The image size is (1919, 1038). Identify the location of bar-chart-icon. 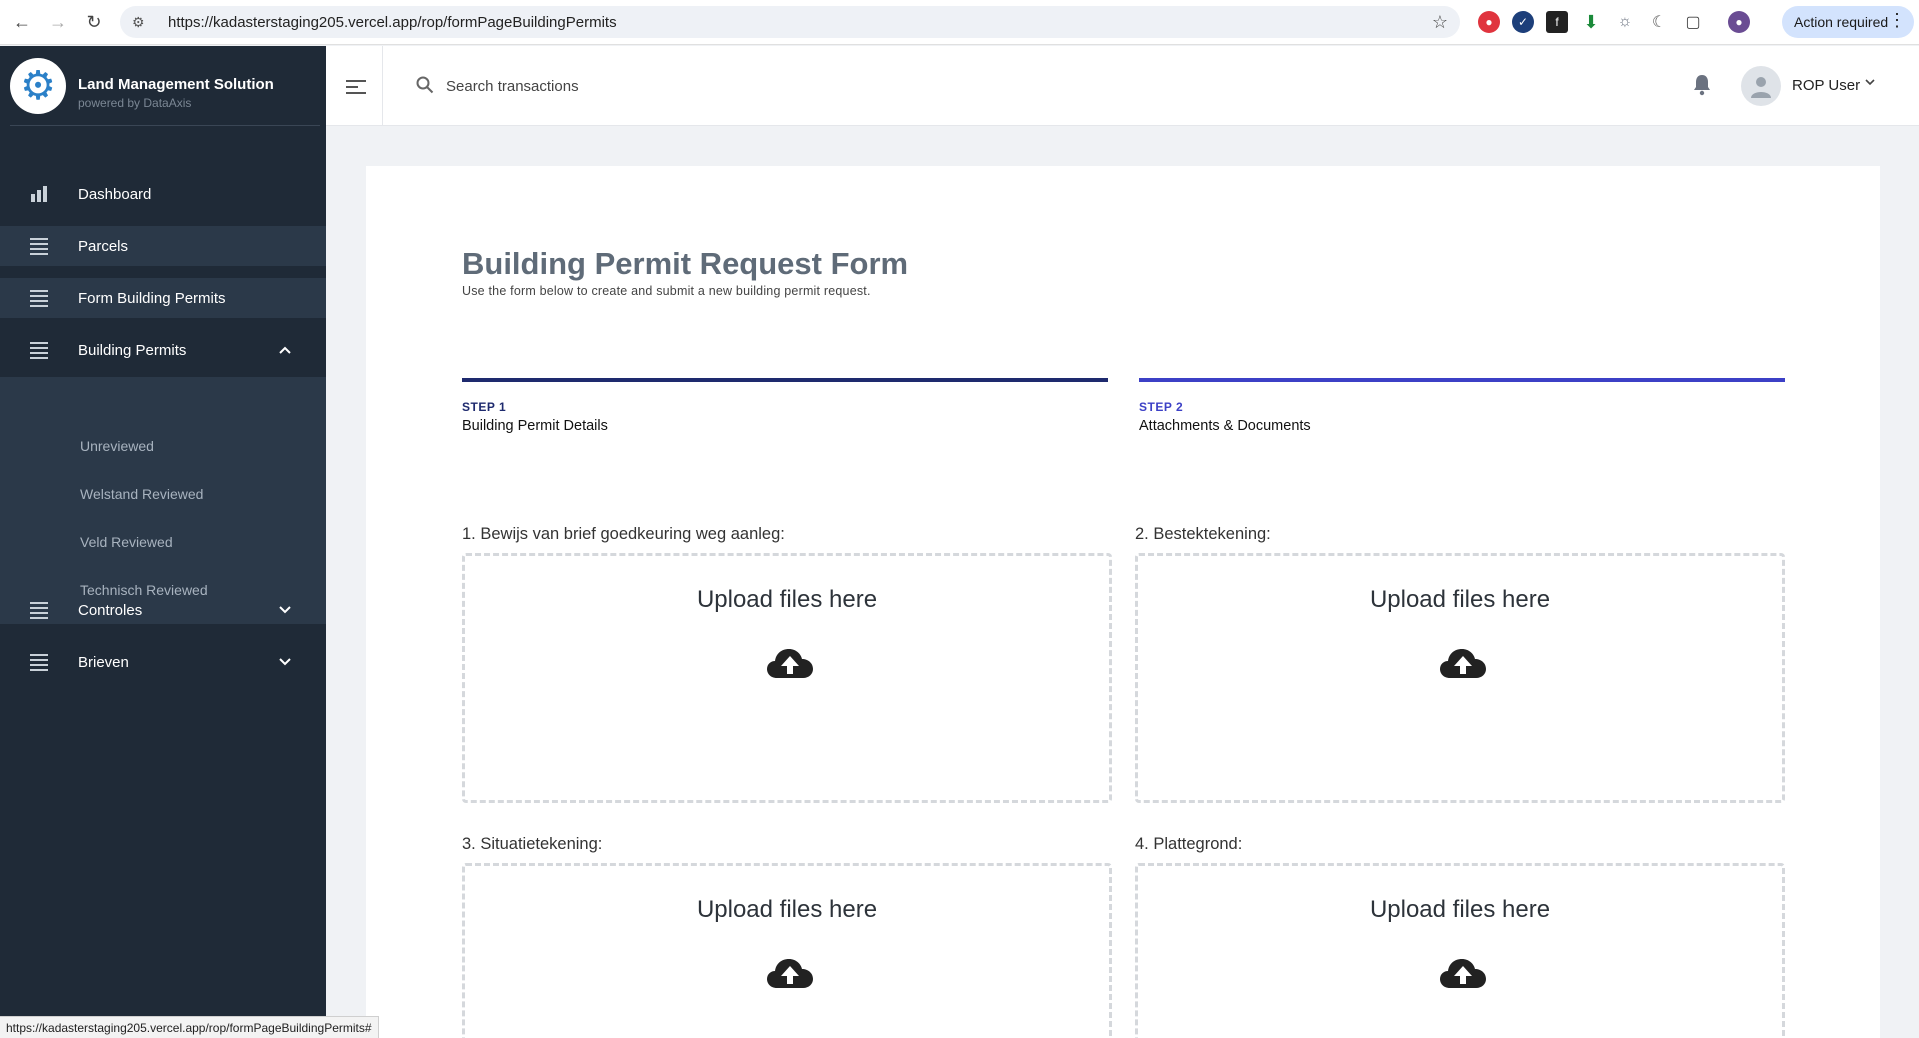
(39, 194).